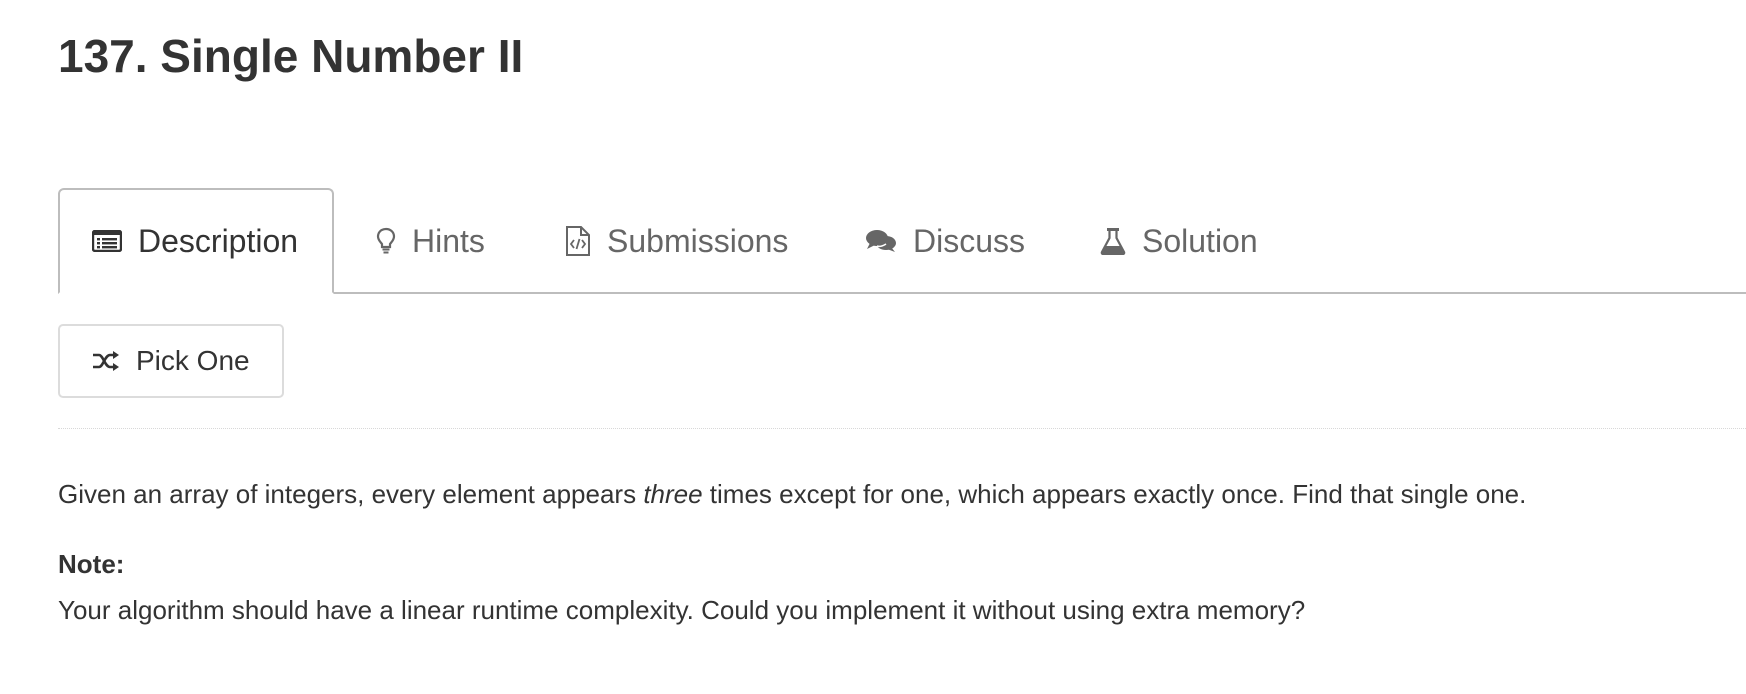 This screenshot has width=1746, height=694. Describe the element at coordinates (1200, 240) in the screenshot. I see `tab-label: Solution` at that location.